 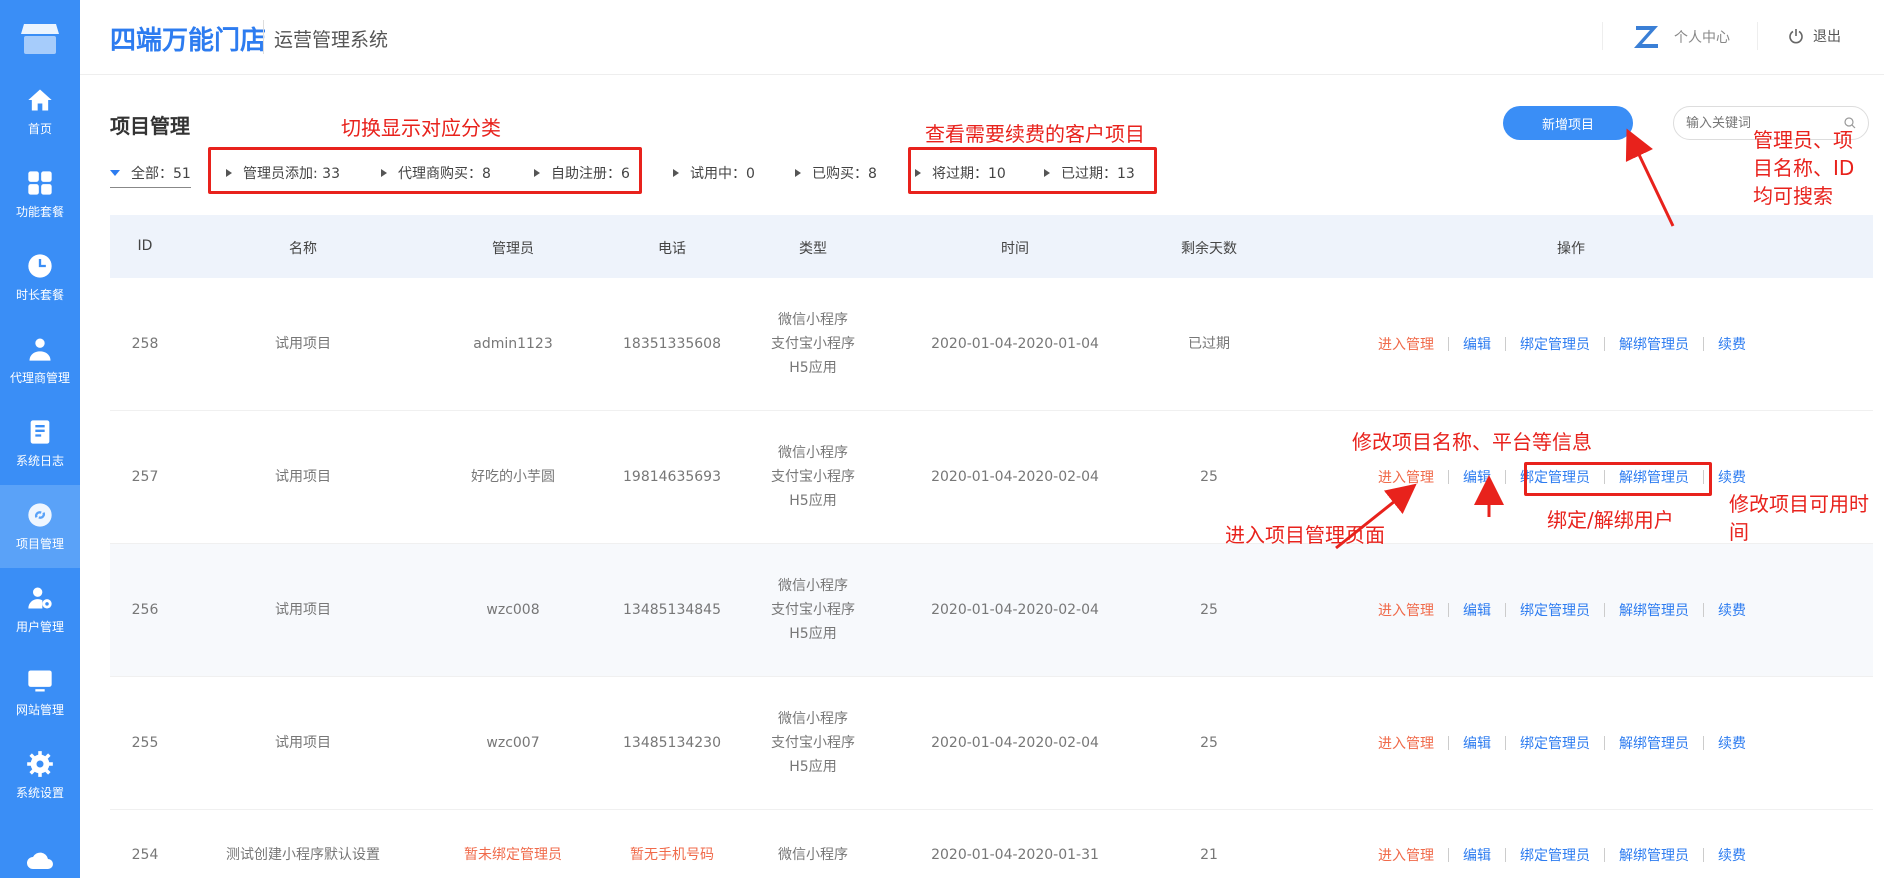 I want to click on arrow-to-add-button, so click(x=1650, y=177).